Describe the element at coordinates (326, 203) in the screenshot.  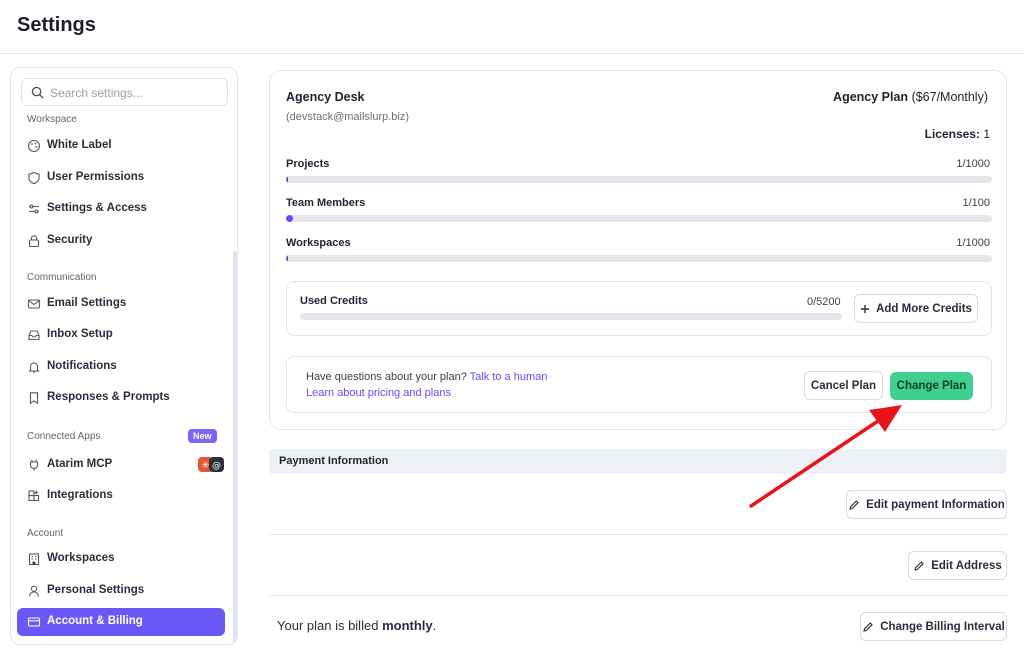
I see `usage-label-team-members: Team Members` at that location.